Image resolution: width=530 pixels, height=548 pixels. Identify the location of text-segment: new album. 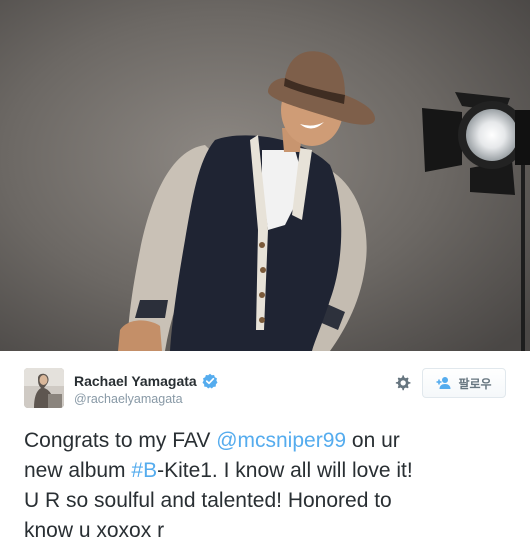
(78, 470).